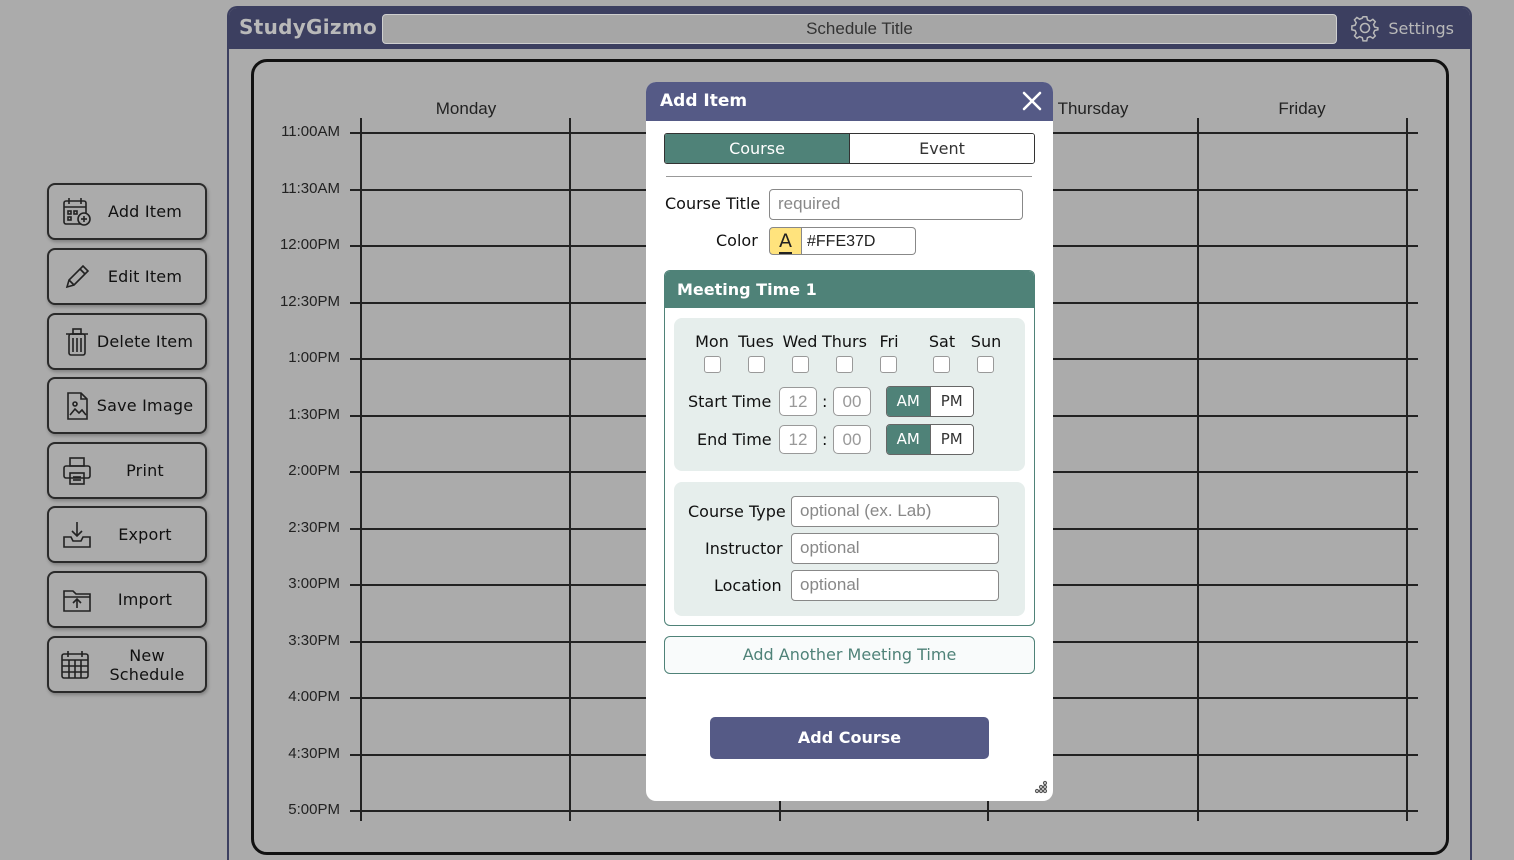 The height and width of the screenshot is (860, 1514). I want to click on start-colon: :, so click(825, 401).